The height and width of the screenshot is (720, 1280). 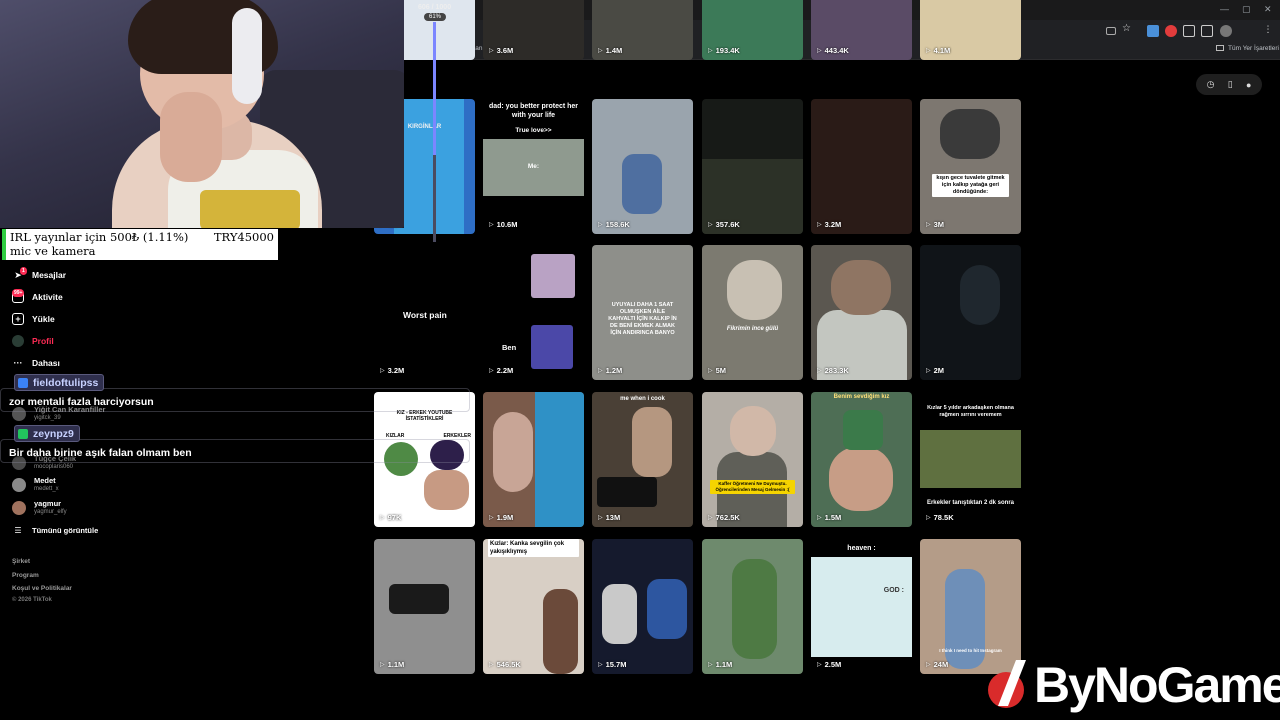 I want to click on video-thumbnail: ▷ 1.5M Benim sevdiğim kız, so click(x=861, y=459).